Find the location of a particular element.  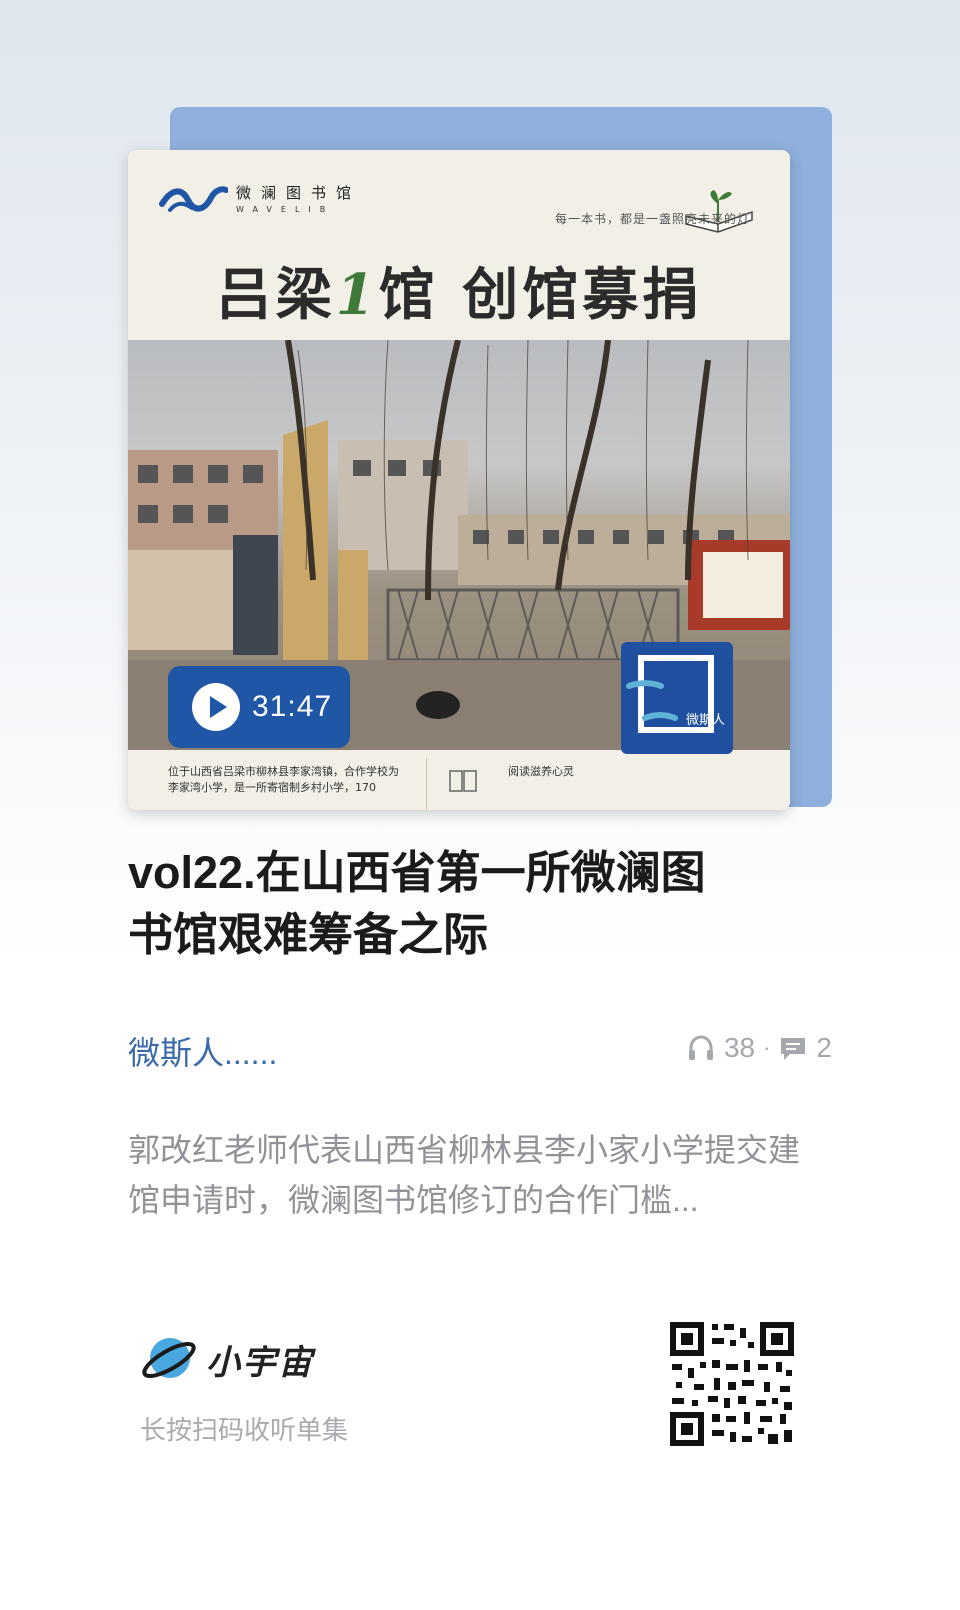

scan-hint: 长按扫码收听单集 is located at coordinates (244, 1430).